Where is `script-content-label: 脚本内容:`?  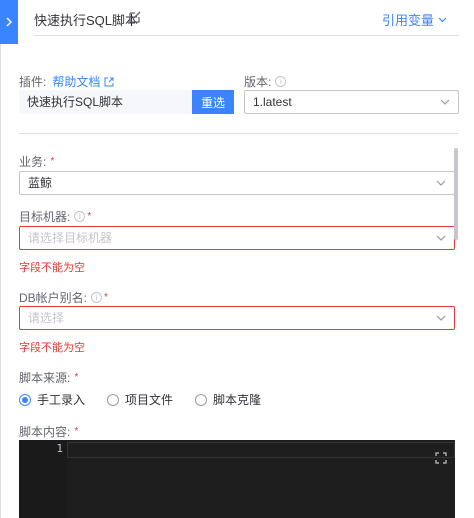 script-content-label: 脚本内容: is located at coordinates (45, 432).